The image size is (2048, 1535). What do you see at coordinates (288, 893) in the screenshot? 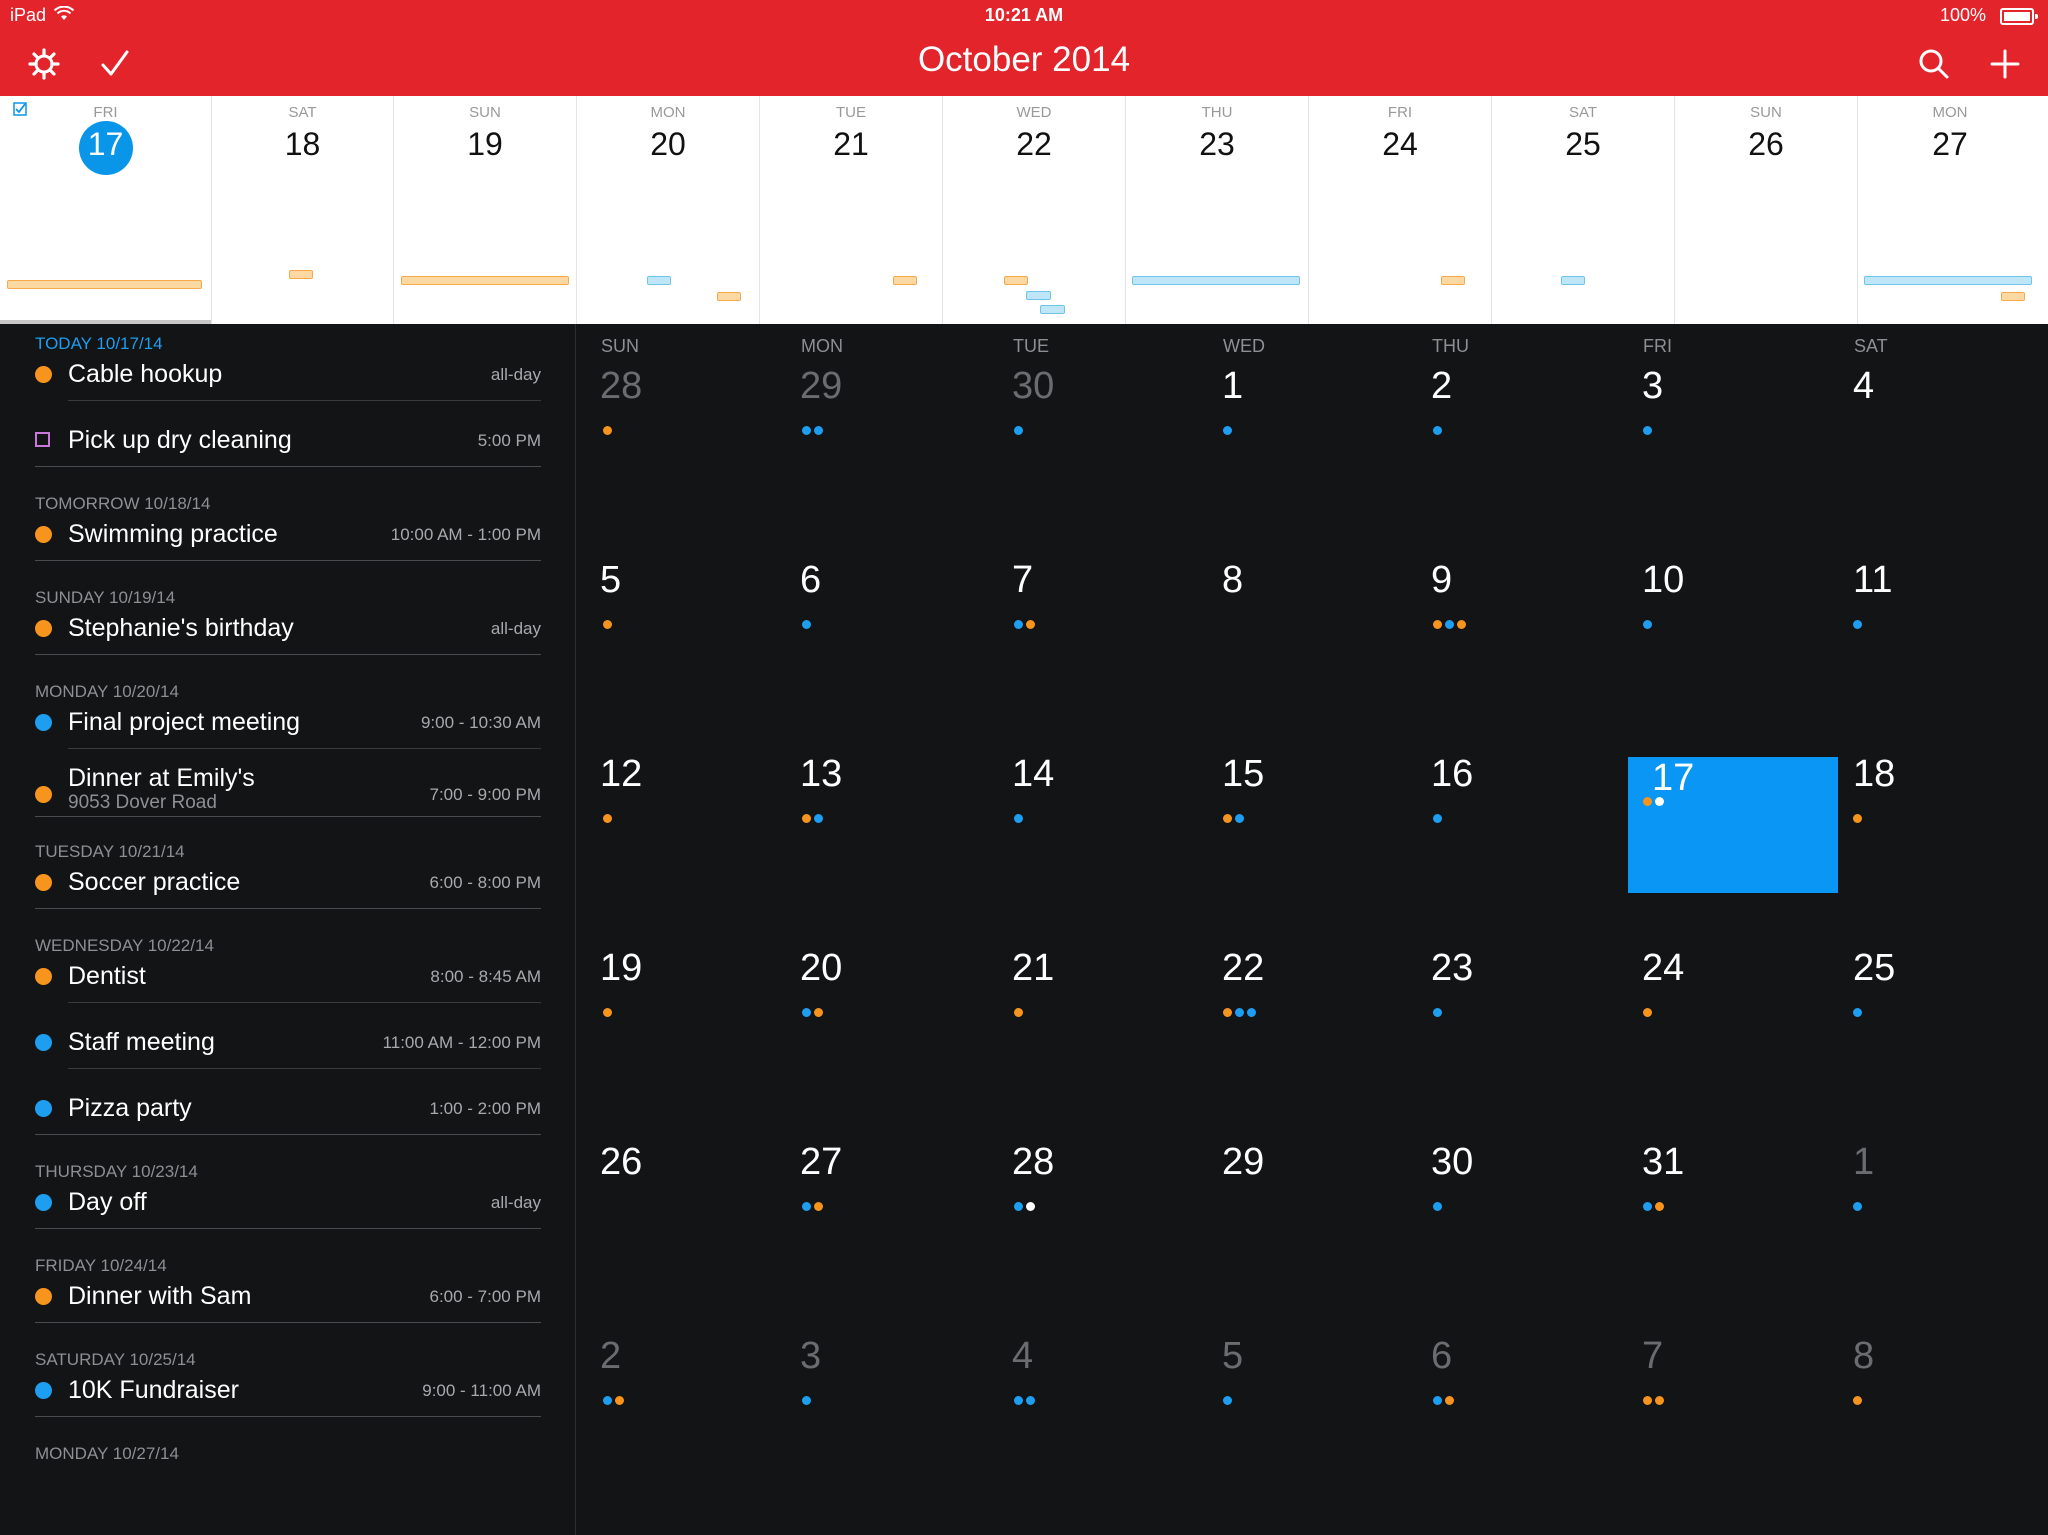
I see `agenda-event: Soccer practice 6:00 - 8:00 PM` at bounding box center [288, 893].